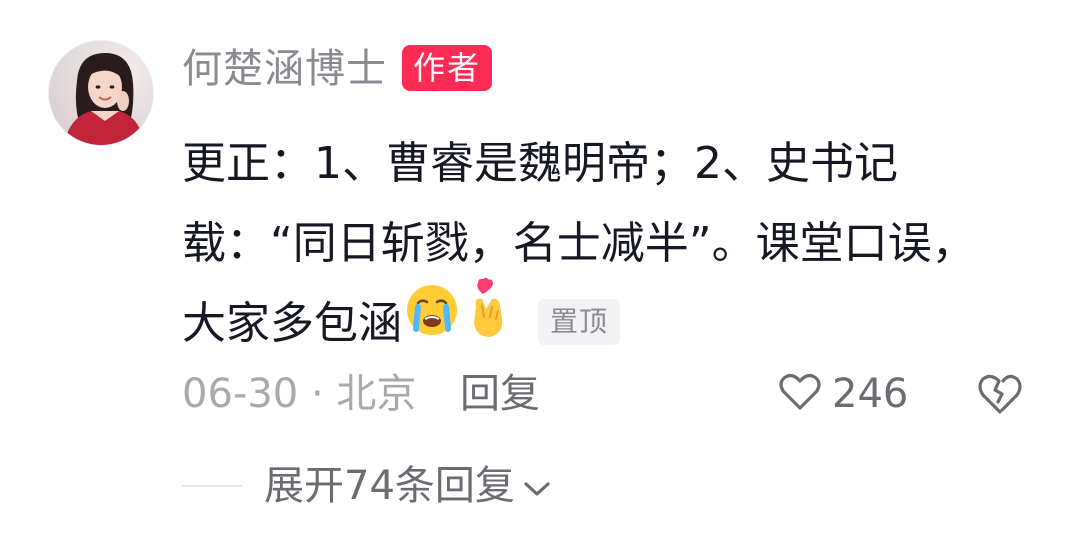 The height and width of the screenshot is (534, 1080). What do you see at coordinates (500, 394) in the screenshot?
I see `reply-button: 回复` at bounding box center [500, 394].